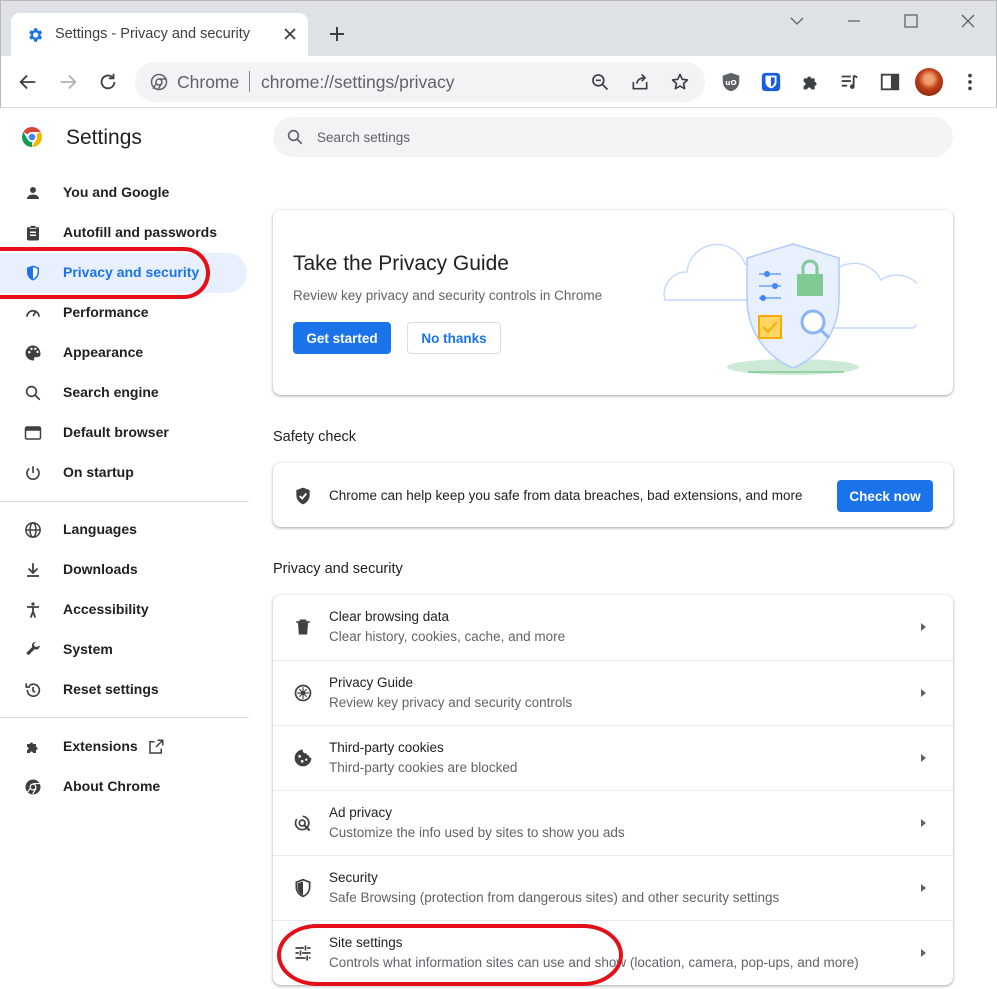 This screenshot has width=997, height=989. Describe the element at coordinates (885, 496) in the screenshot. I see `check-now-button: Check now` at that location.